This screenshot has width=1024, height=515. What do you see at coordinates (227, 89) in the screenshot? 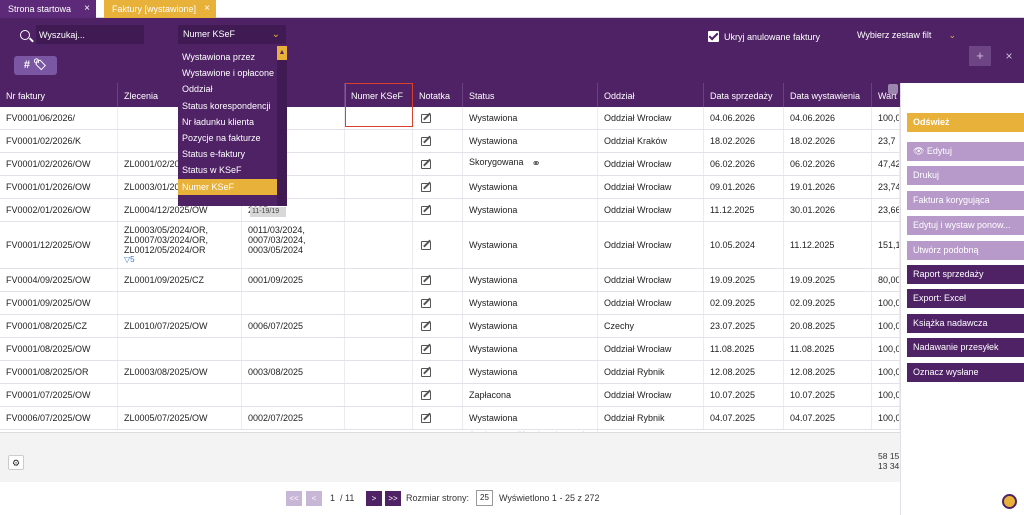
I see `dropdown-item: Oddział` at bounding box center [227, 89].